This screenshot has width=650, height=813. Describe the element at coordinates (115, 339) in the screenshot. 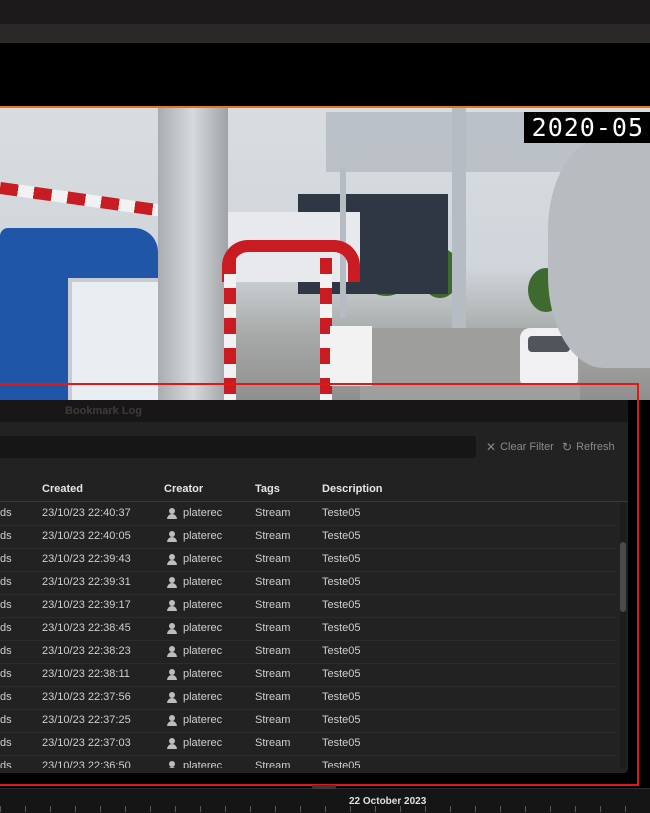

I see `toll-booth-window` at that location.